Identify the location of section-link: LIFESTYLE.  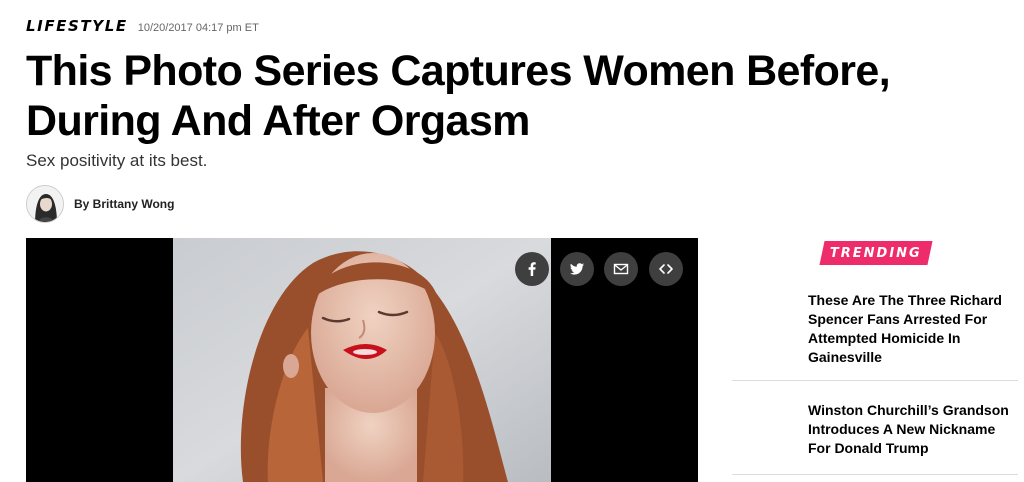
(77, 26).